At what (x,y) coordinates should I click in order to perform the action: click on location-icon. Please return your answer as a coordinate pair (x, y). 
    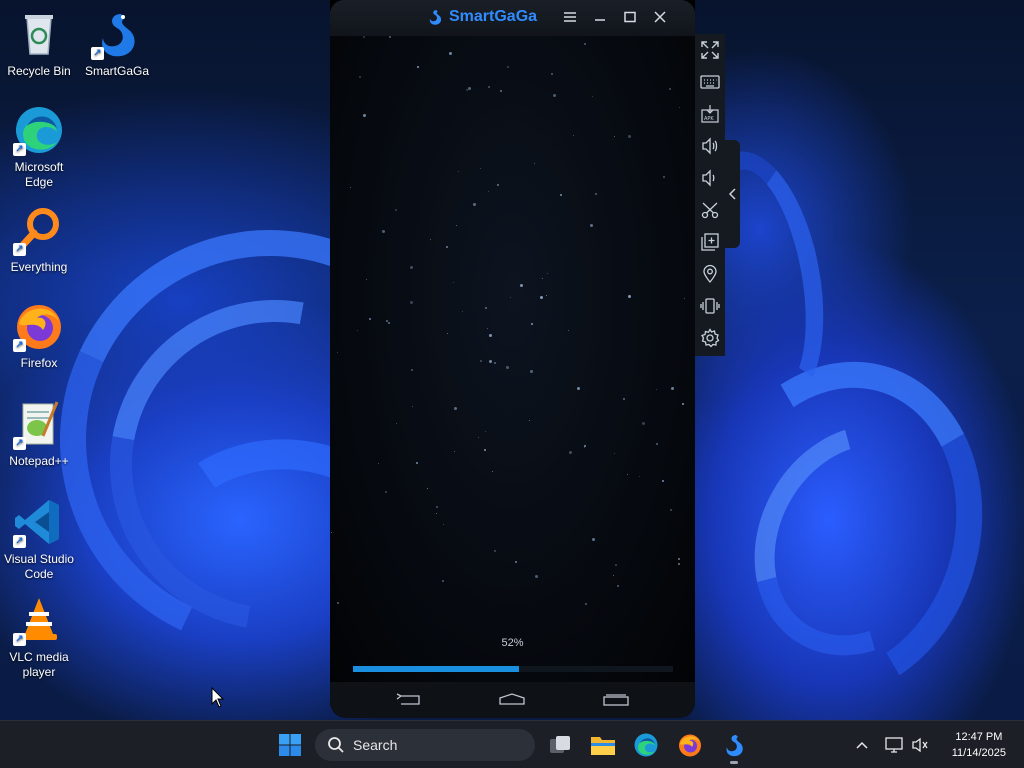
    Looking at the image, I should click on (710, 274).